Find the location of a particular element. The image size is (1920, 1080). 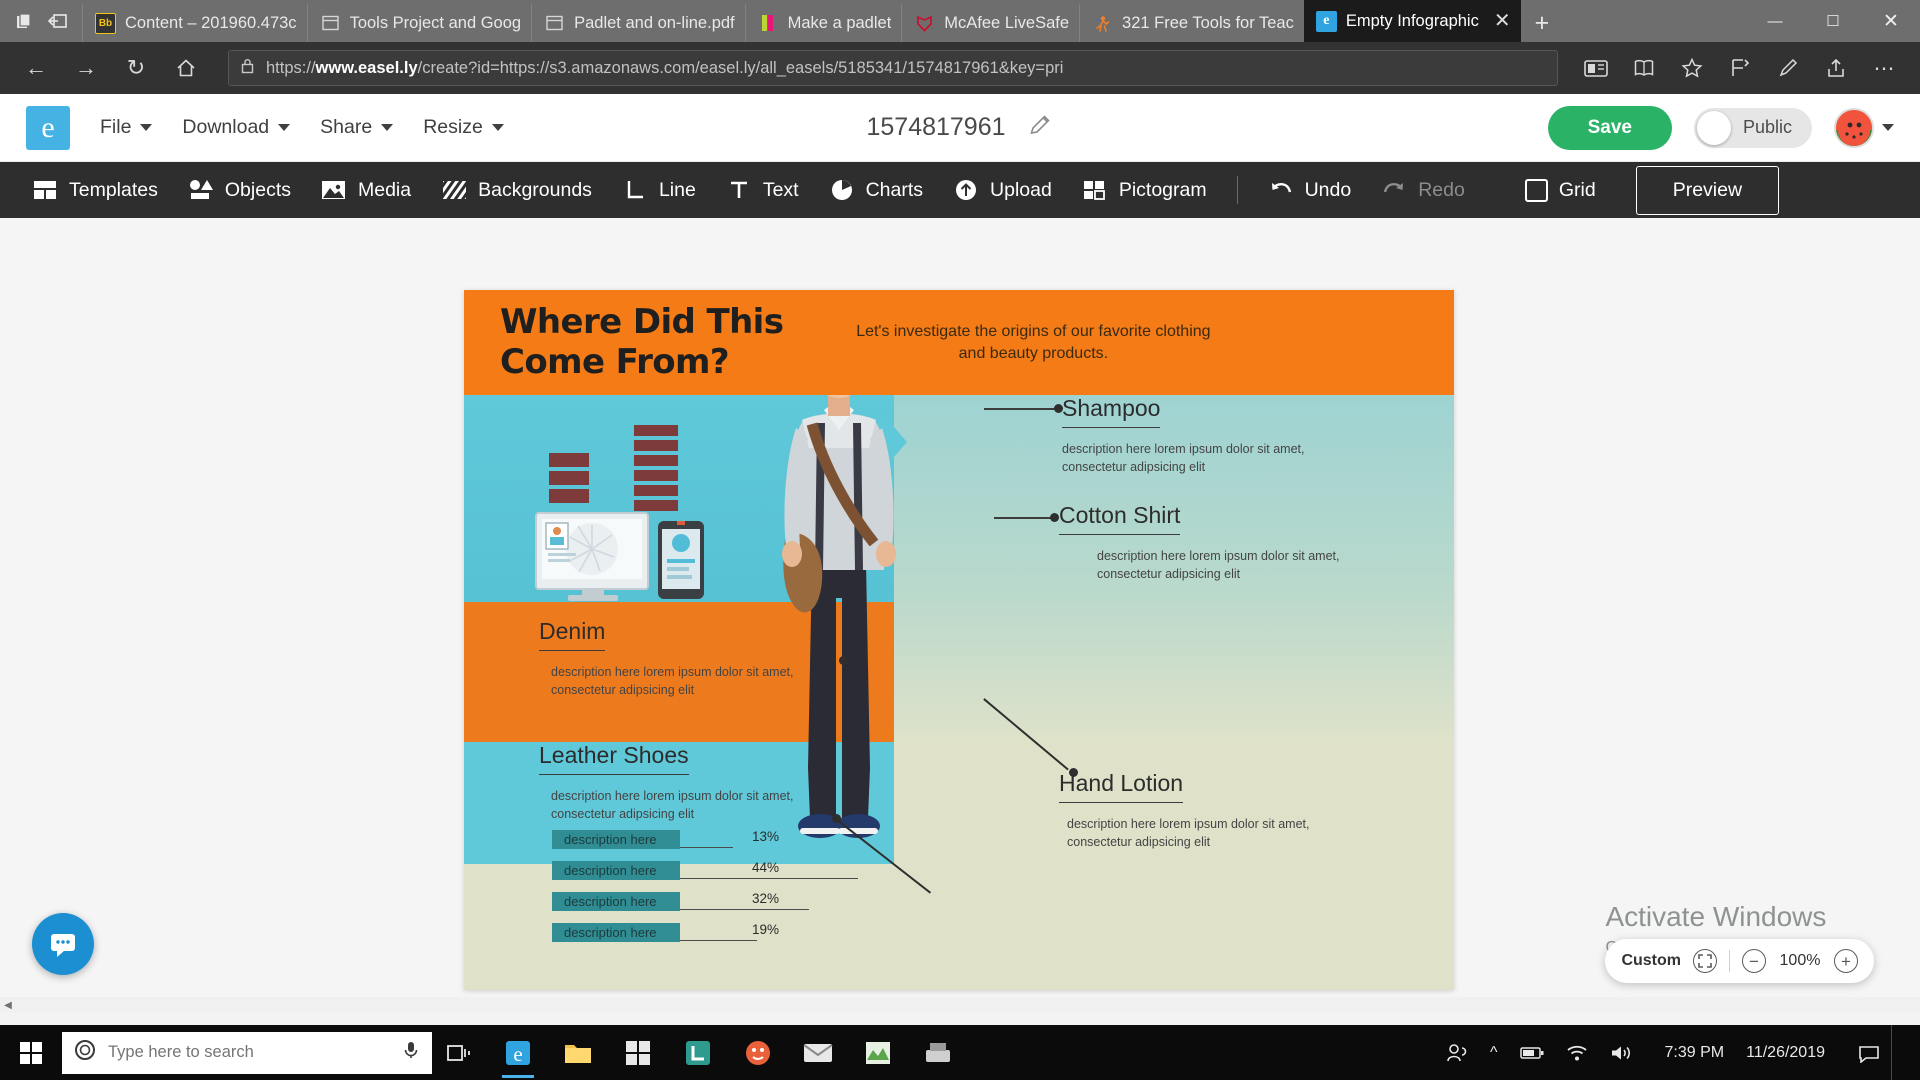

browser-tab-3: Make a padlet is located at coordinates (823, 23).